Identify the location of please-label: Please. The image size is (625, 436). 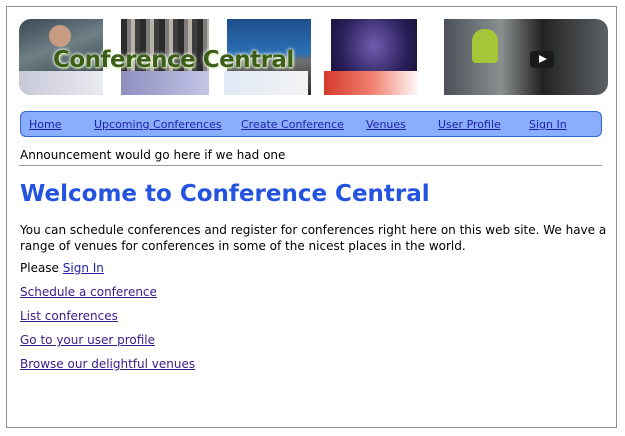
(39, 268).